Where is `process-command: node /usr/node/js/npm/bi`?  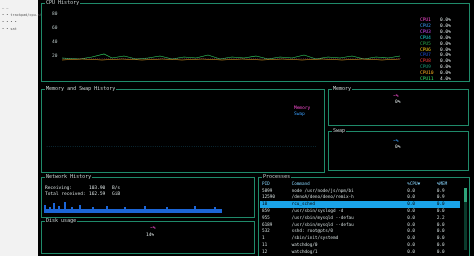
process-command: node /usr/node/js/npm/bi is located at coordinates (322, 191).